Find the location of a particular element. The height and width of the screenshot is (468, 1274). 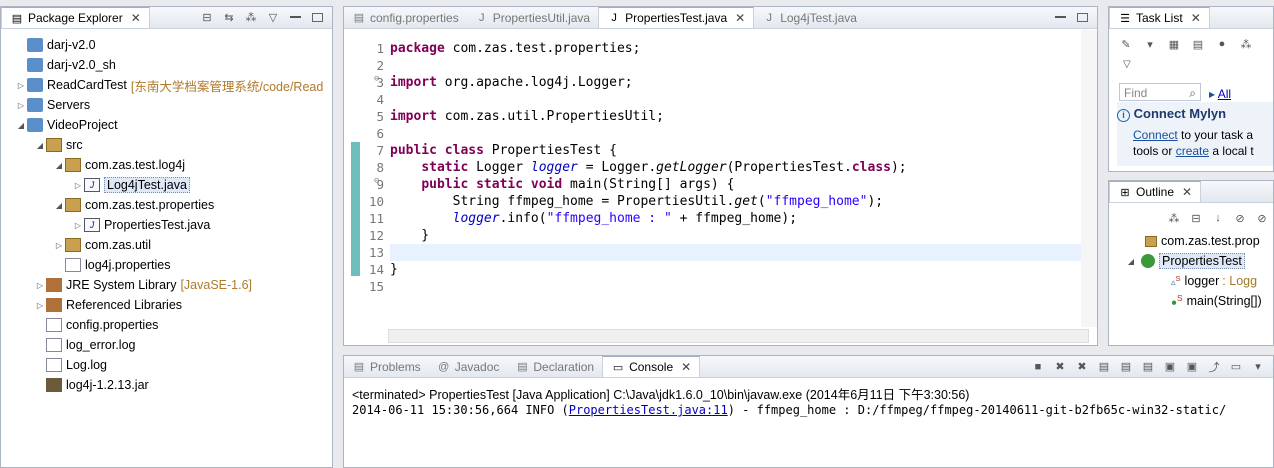

line-number: 2 is located at coordinates (380, 65).